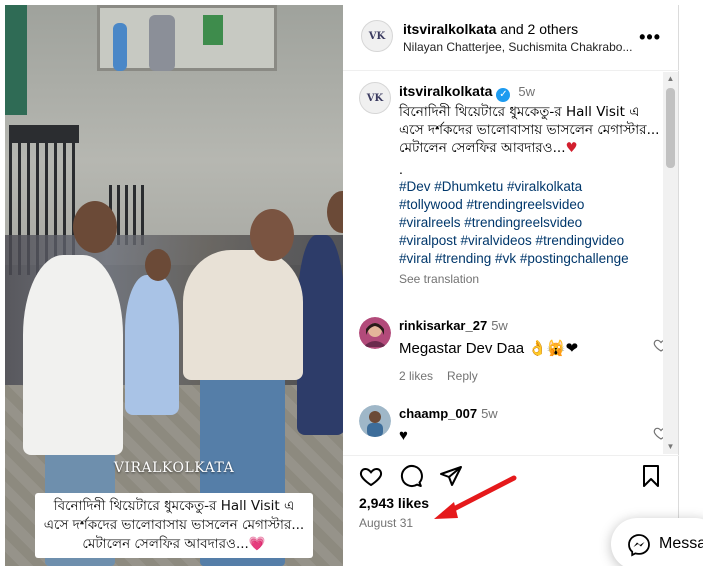 The width and height of the screenshot is (703, 566). What do you see at coordinates (371, 476) in the screenshot?
I see `like-heart-icon` at bounding box center [371, 476].